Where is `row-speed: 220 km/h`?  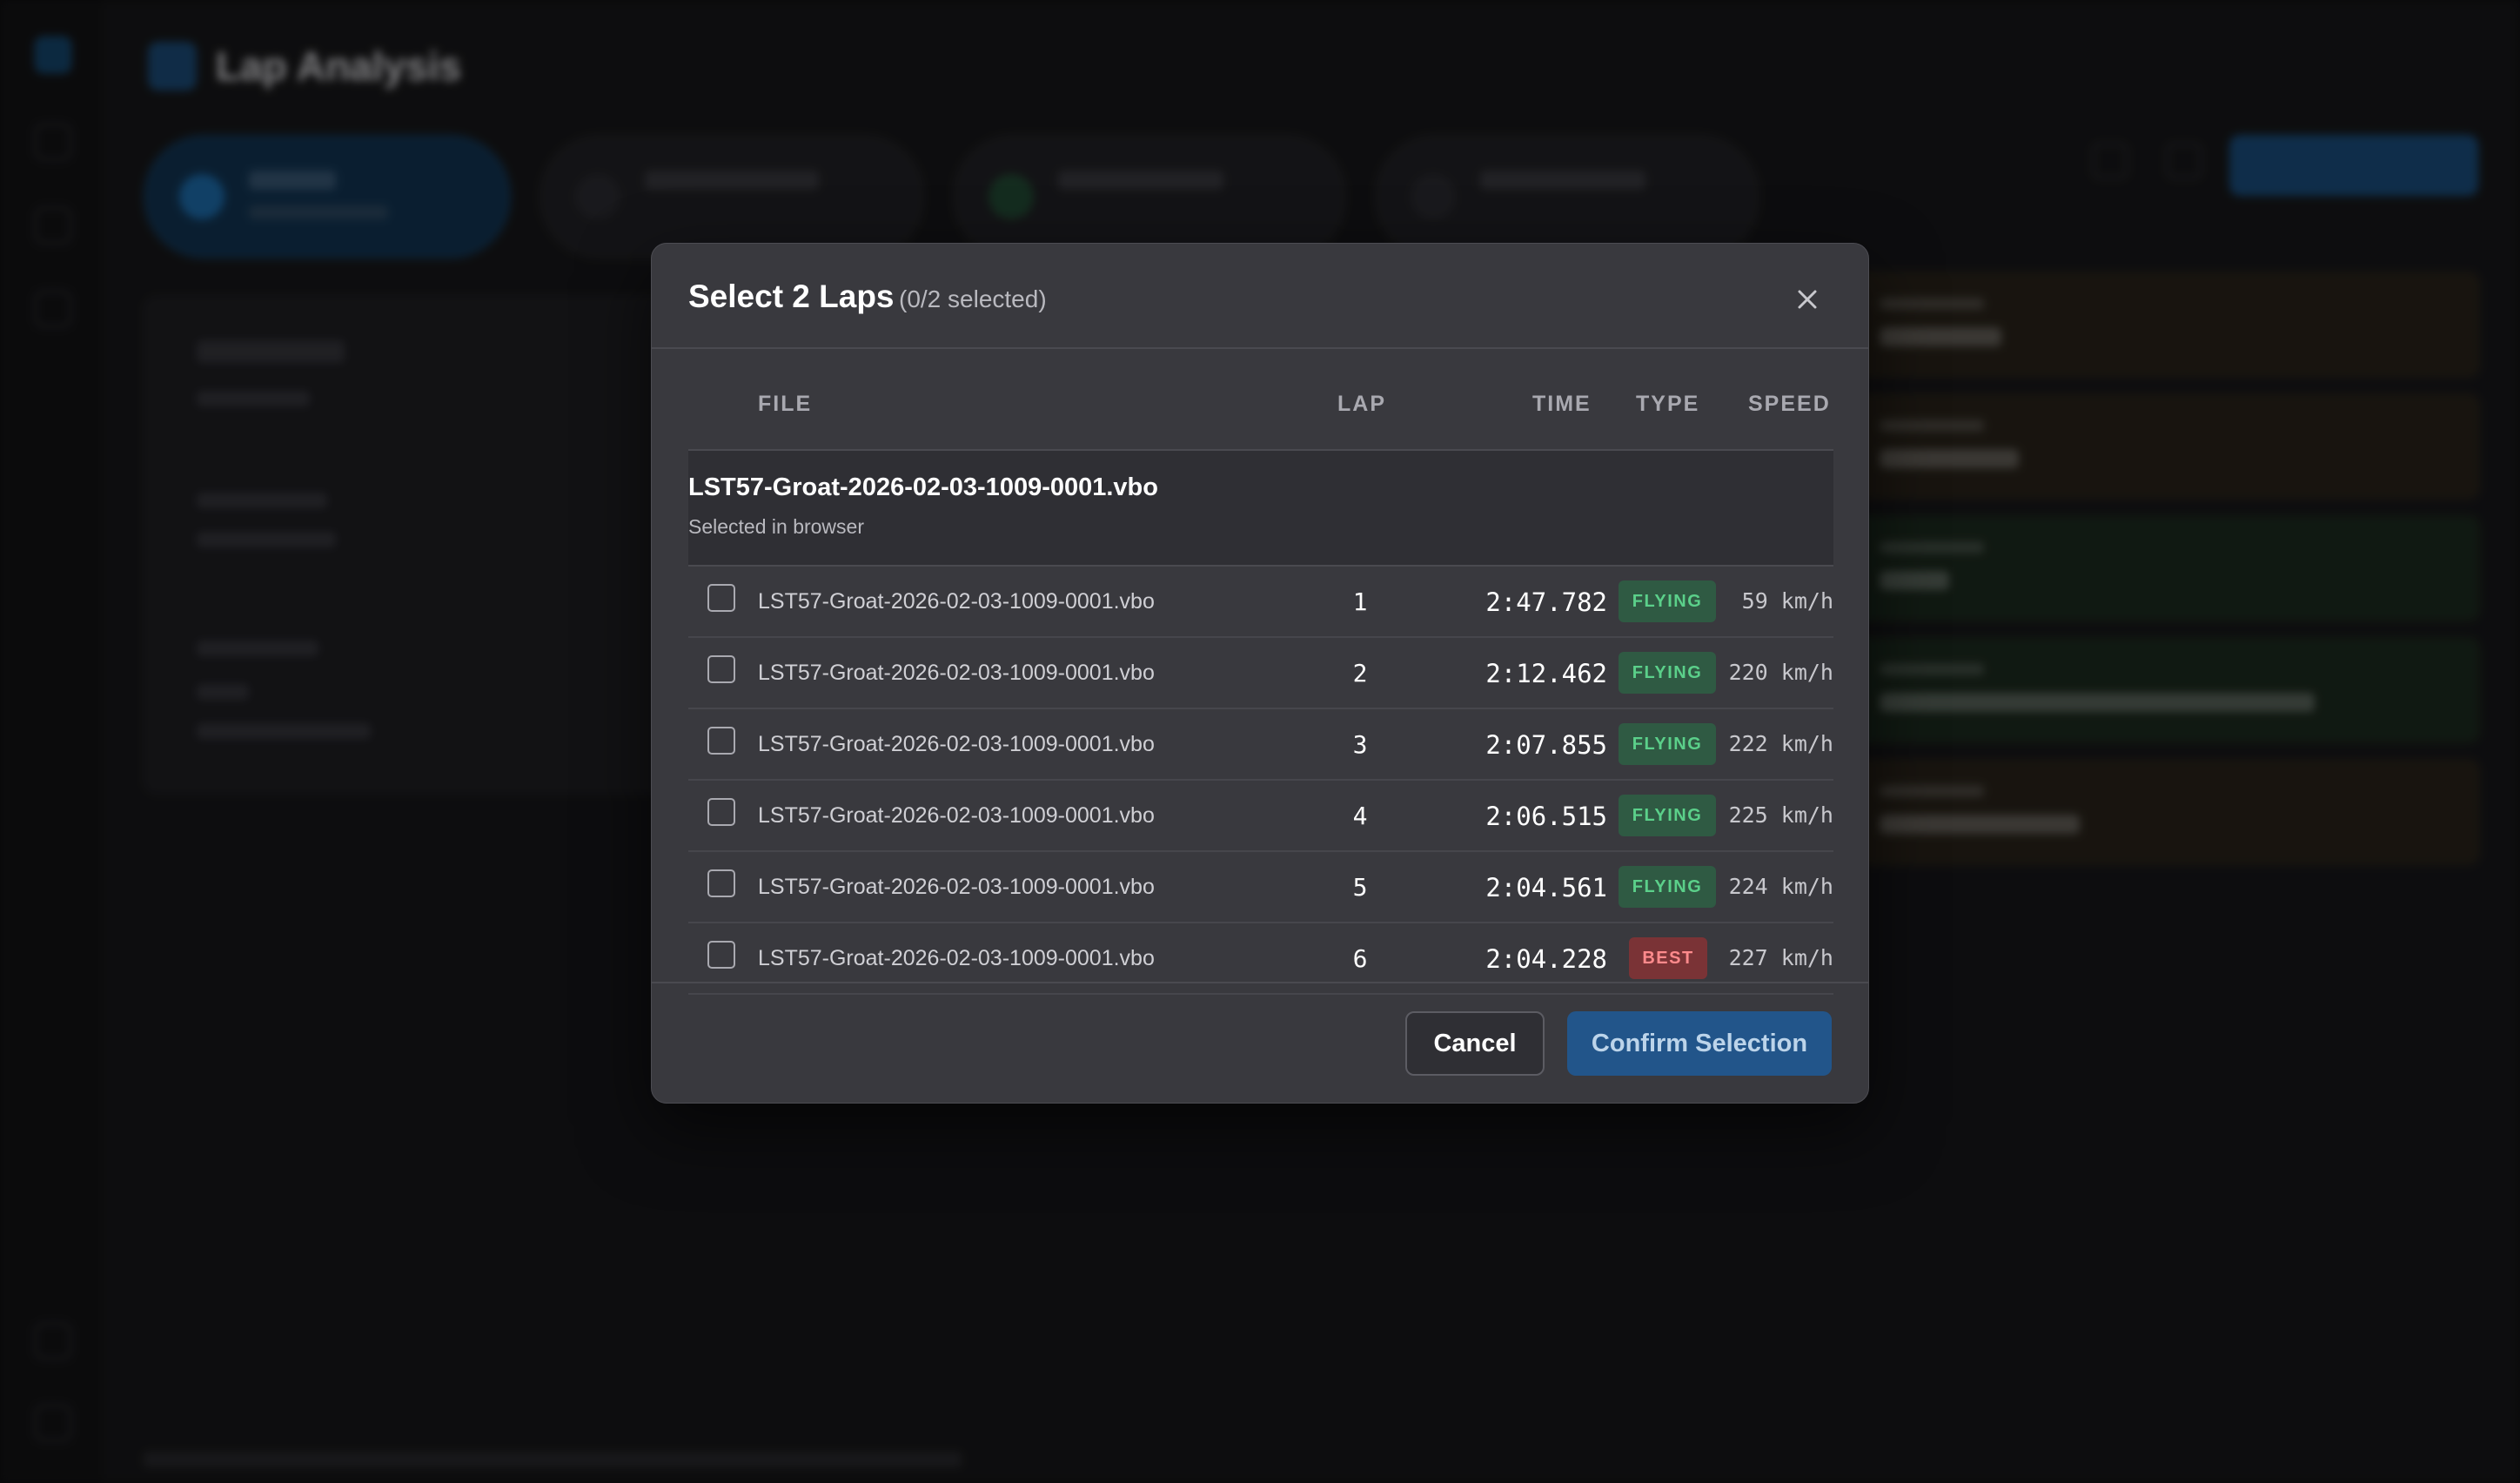
row-speed: 220 km/h is located at coordinates (1780, 672).